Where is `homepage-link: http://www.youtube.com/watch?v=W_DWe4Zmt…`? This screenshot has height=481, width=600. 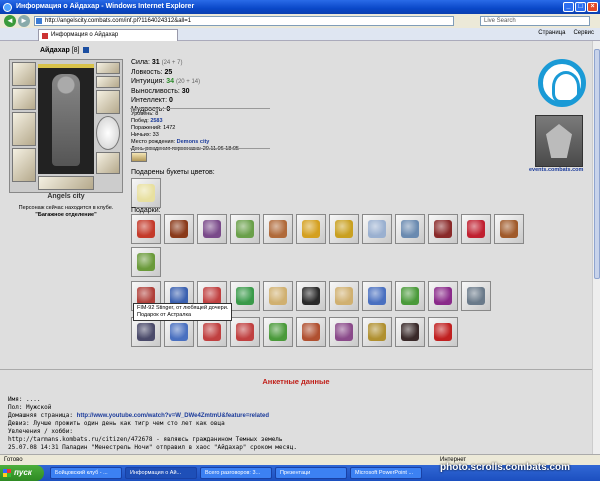 homepage-link: http://www.youtube.com/watch?v=W_DWe4Zmt… is located at coordinates (173, 416).